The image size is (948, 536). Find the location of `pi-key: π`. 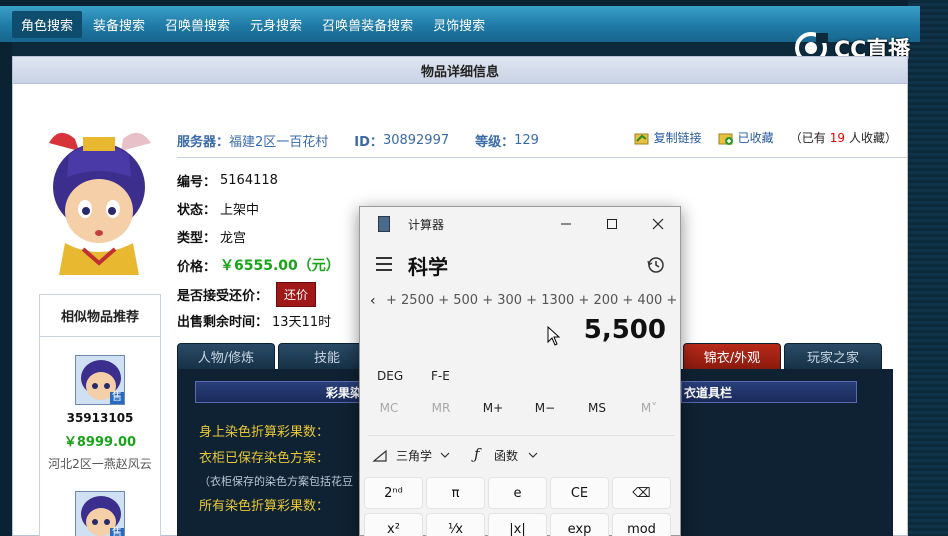

pi-key: π is located at coordinates (455, 493).